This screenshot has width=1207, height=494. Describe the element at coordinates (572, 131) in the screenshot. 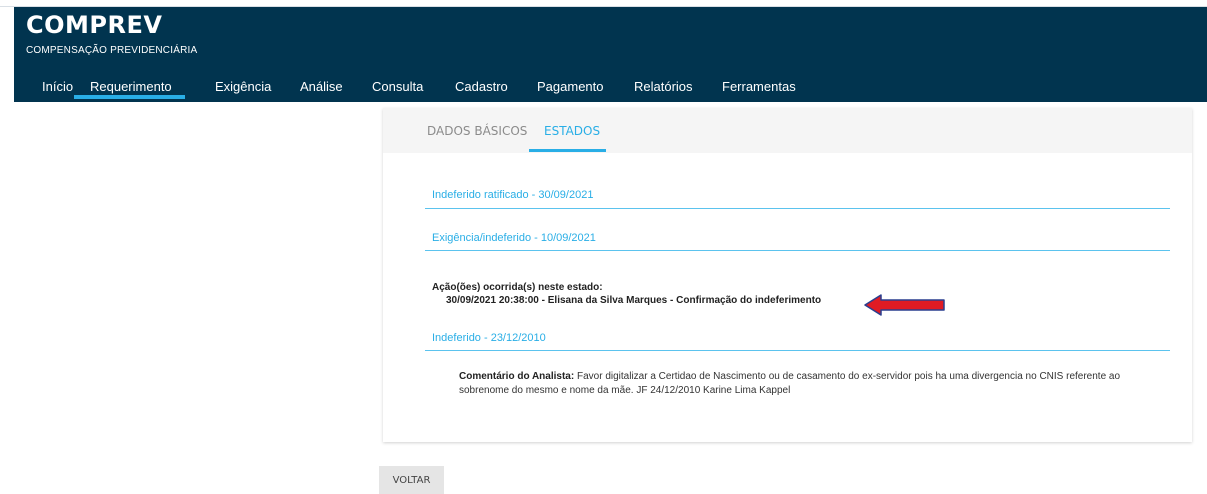

I see `tab-estados: ESTADOS` at that location.